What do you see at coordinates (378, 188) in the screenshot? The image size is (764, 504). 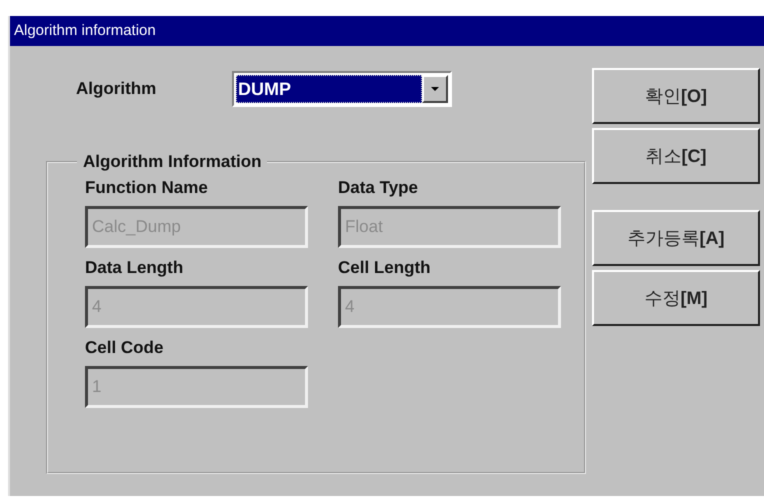 I see `field-label: Data Type` at bounding box center [378, 188].